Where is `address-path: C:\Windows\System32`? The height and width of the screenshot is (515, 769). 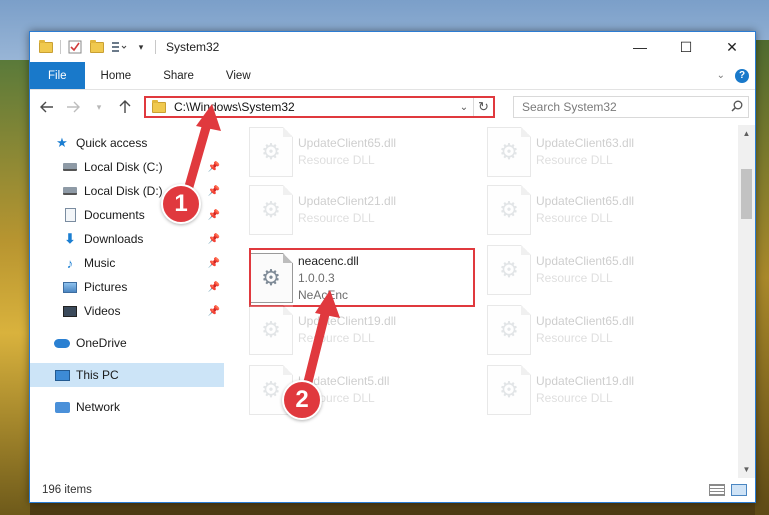
address-path: C:\Windows\System32 is located at coordinates (314, 107).